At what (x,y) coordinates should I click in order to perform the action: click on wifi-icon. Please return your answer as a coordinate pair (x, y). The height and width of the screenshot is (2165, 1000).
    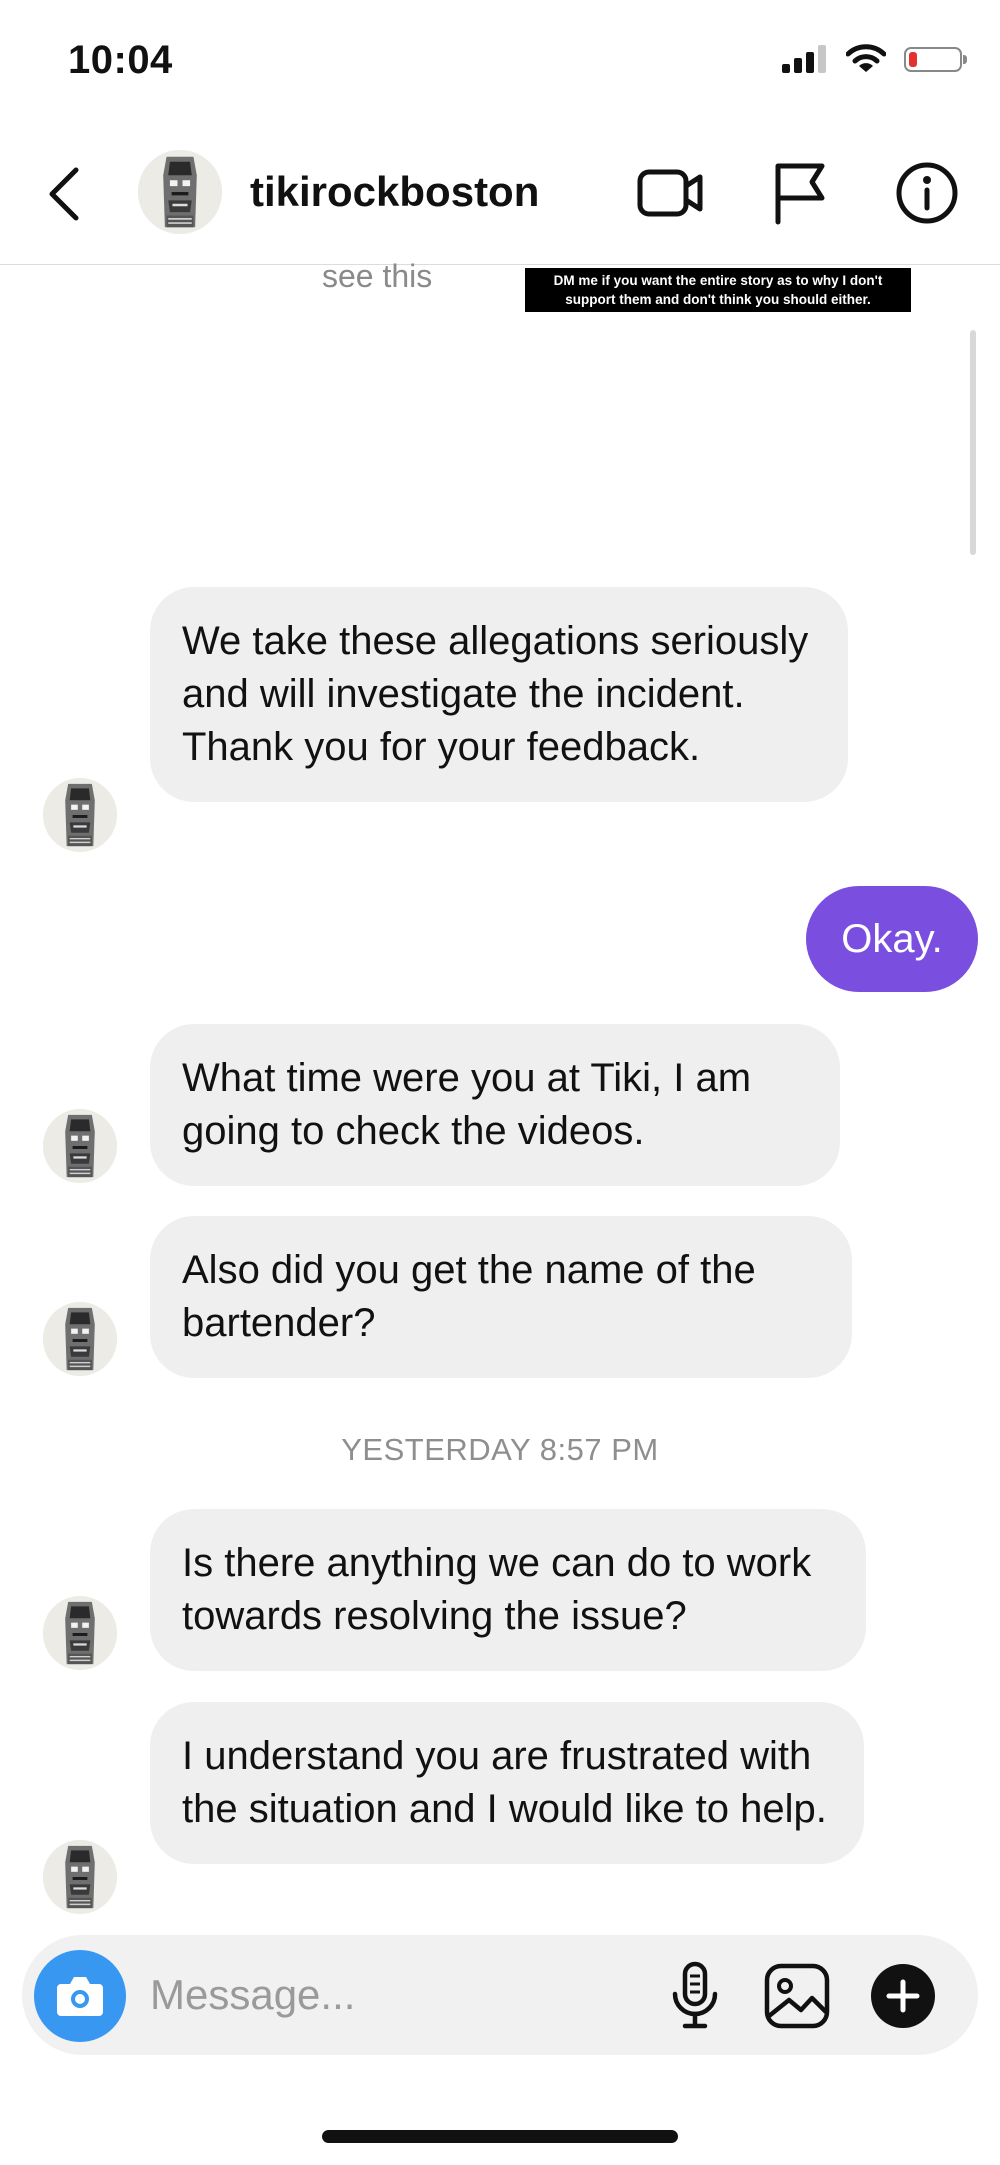
    Looking at the image, I should click on (866, 58).